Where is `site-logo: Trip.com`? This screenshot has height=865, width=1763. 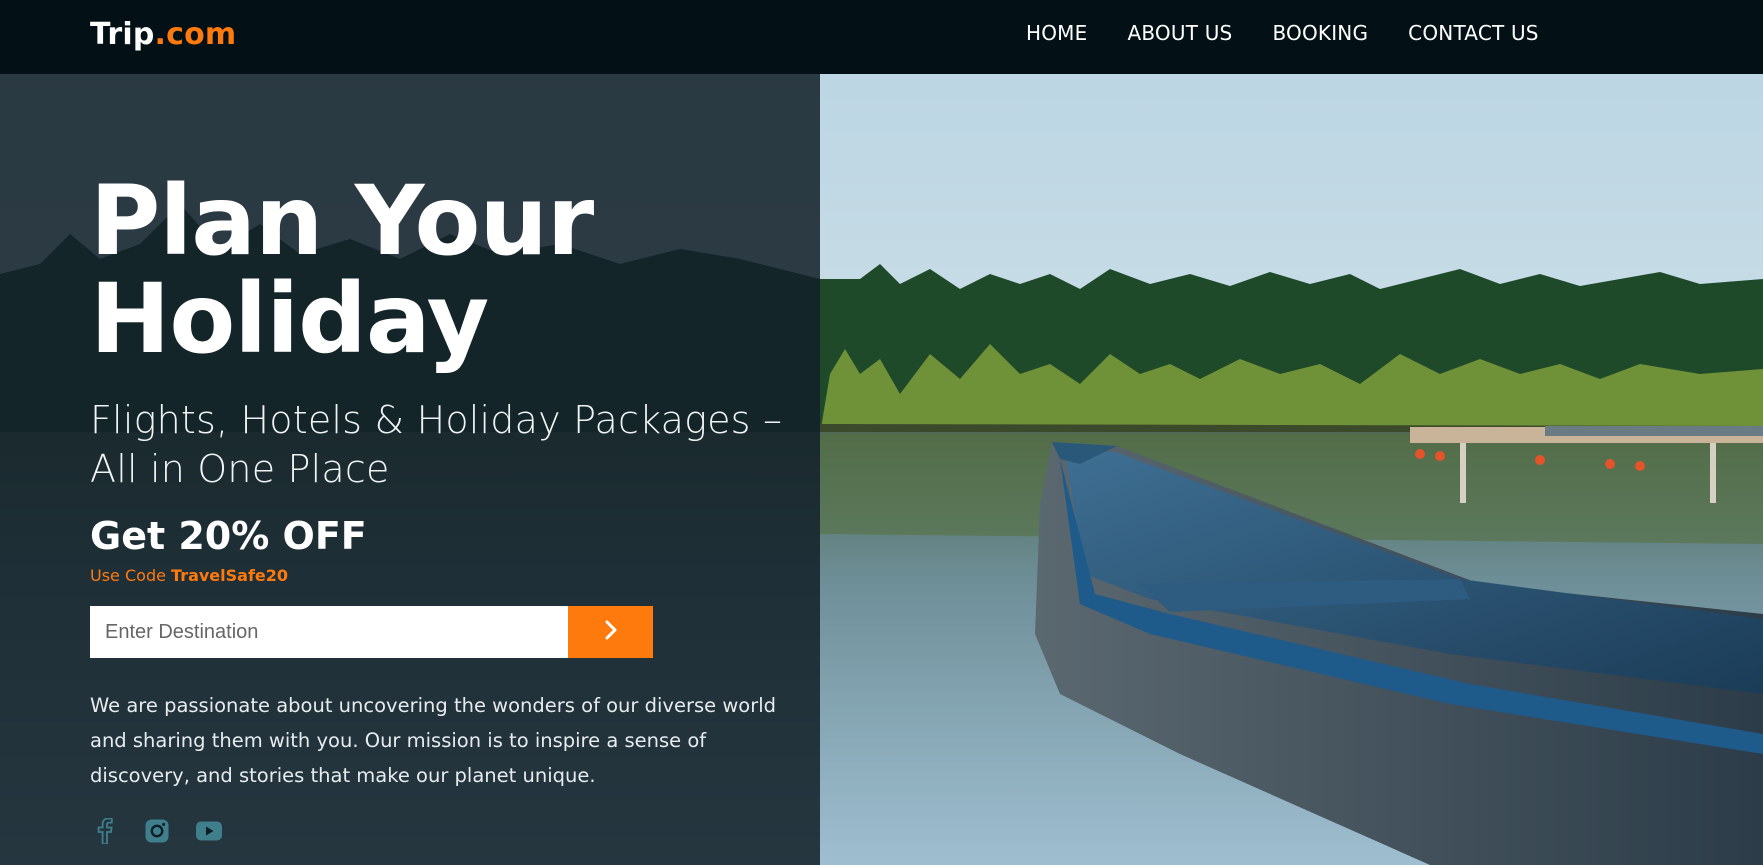
site-logo: Trip.com is located at coordinates (163, 34).